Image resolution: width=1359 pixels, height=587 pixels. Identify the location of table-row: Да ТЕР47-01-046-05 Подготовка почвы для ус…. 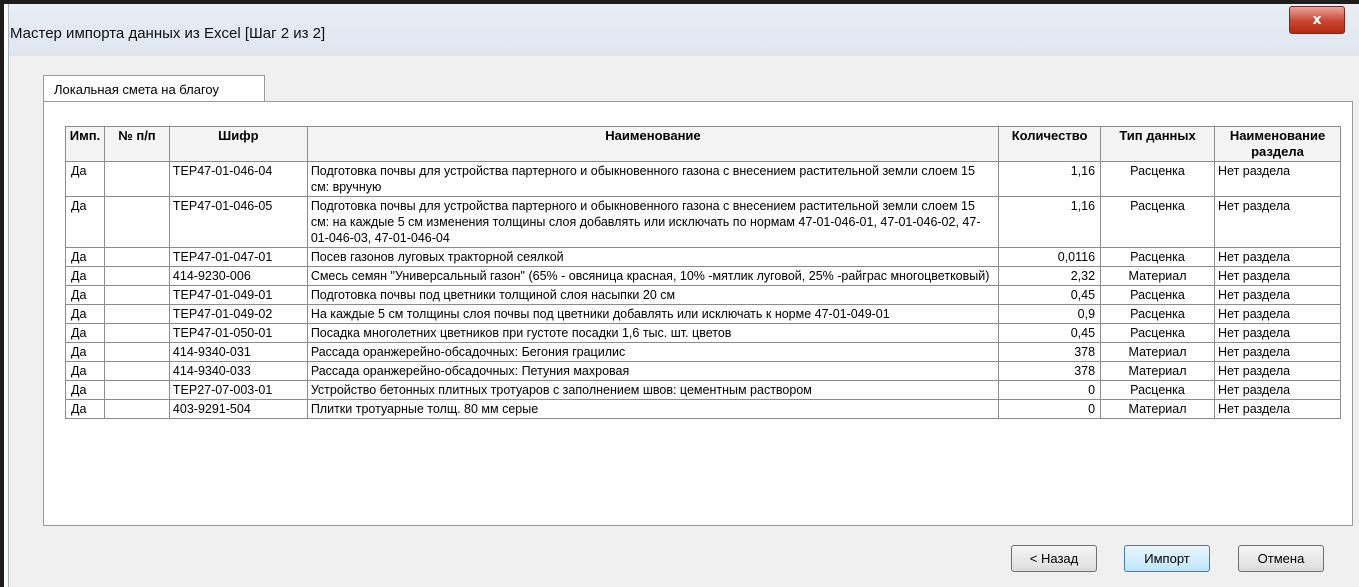
(703, 222).